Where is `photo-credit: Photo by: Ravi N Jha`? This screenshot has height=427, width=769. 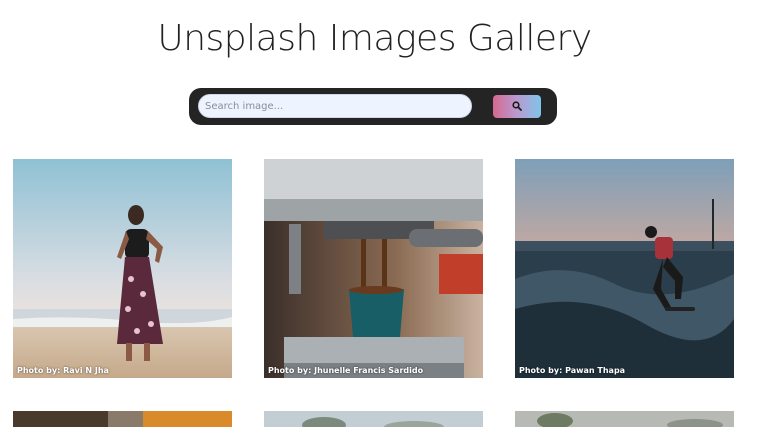 photo-credit: Photo by: Ravi N Jha is located at coordinates (63, 370).